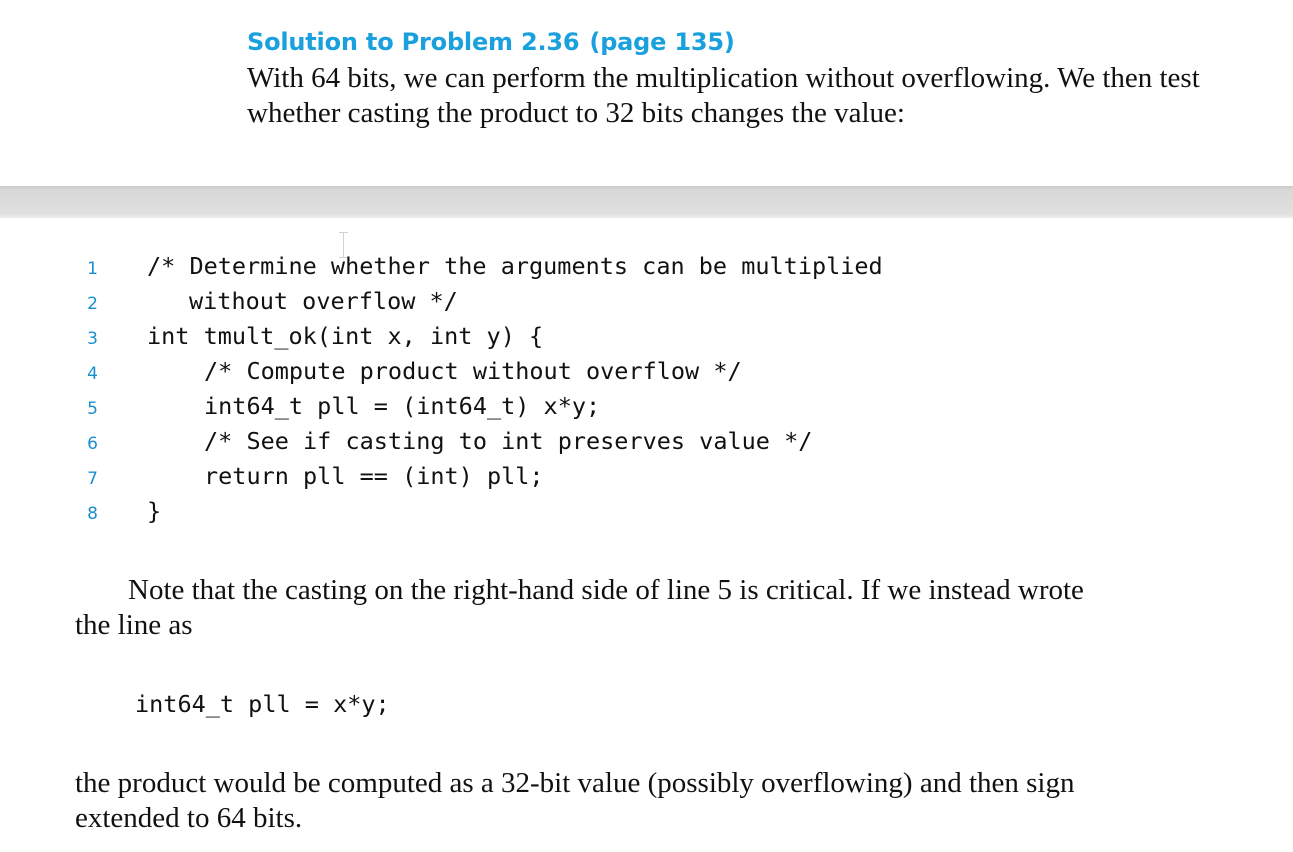 The image size is (1293, 852). I want to click on code-line: 7 return pll == (int) pll;, so click(646, 476).